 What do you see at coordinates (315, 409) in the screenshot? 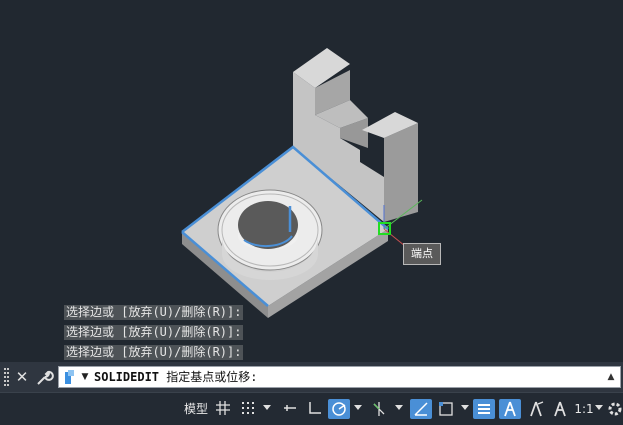
I see `ortho-icon` at bounding box center [315, 409].